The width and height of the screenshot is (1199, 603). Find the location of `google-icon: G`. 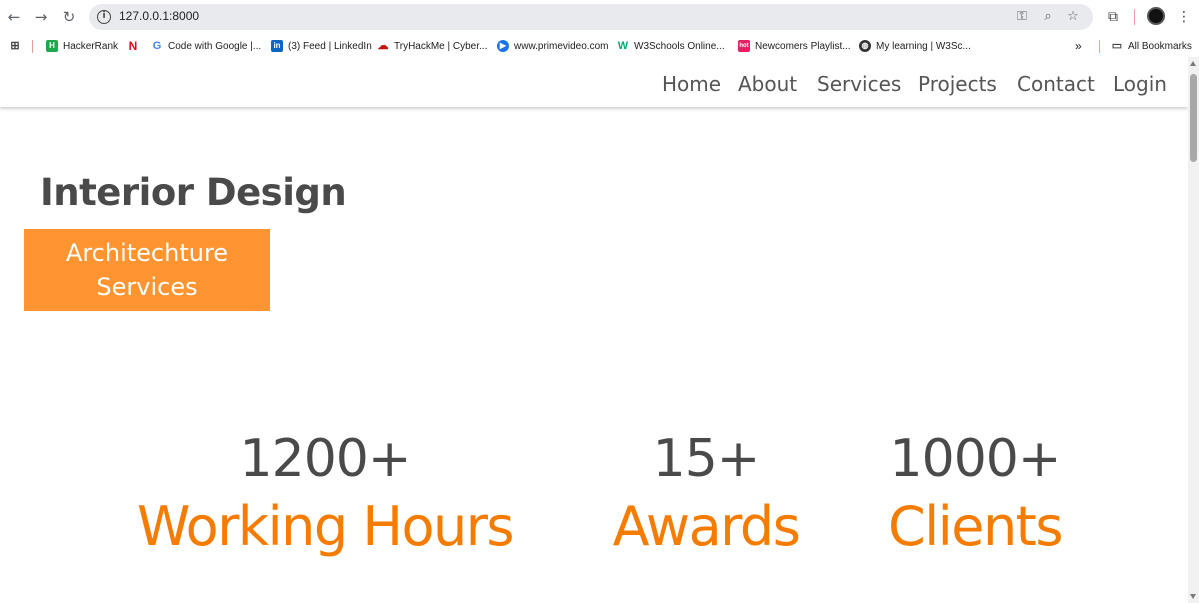

google-icon: G is located at coordinates (157, 46).